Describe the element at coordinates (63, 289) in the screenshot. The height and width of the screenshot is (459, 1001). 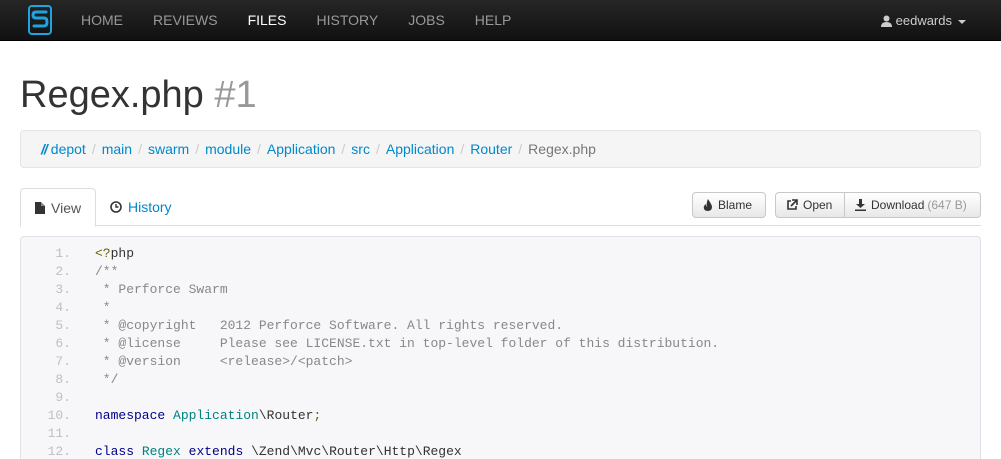
I see `line-number: 3.` at that location.